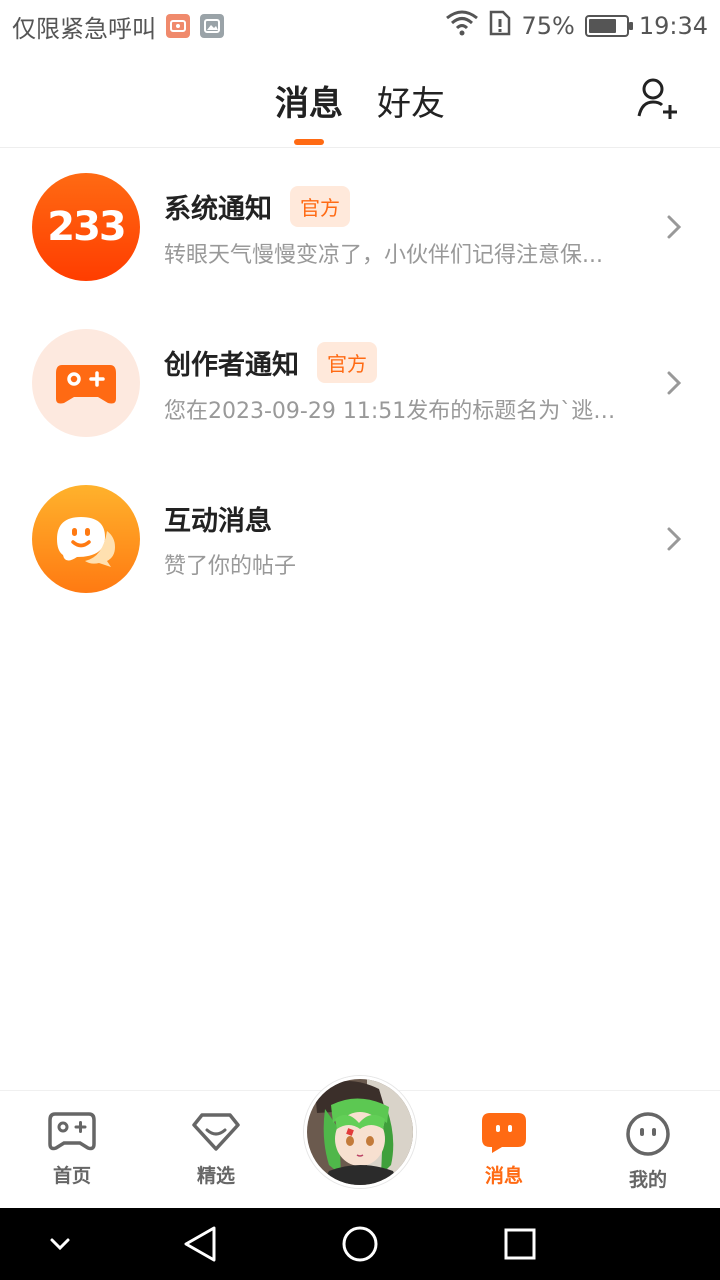  Describe the element at coordinates (216, 1132) in the screenshot. I see `heart-diamond-icon` at that location.